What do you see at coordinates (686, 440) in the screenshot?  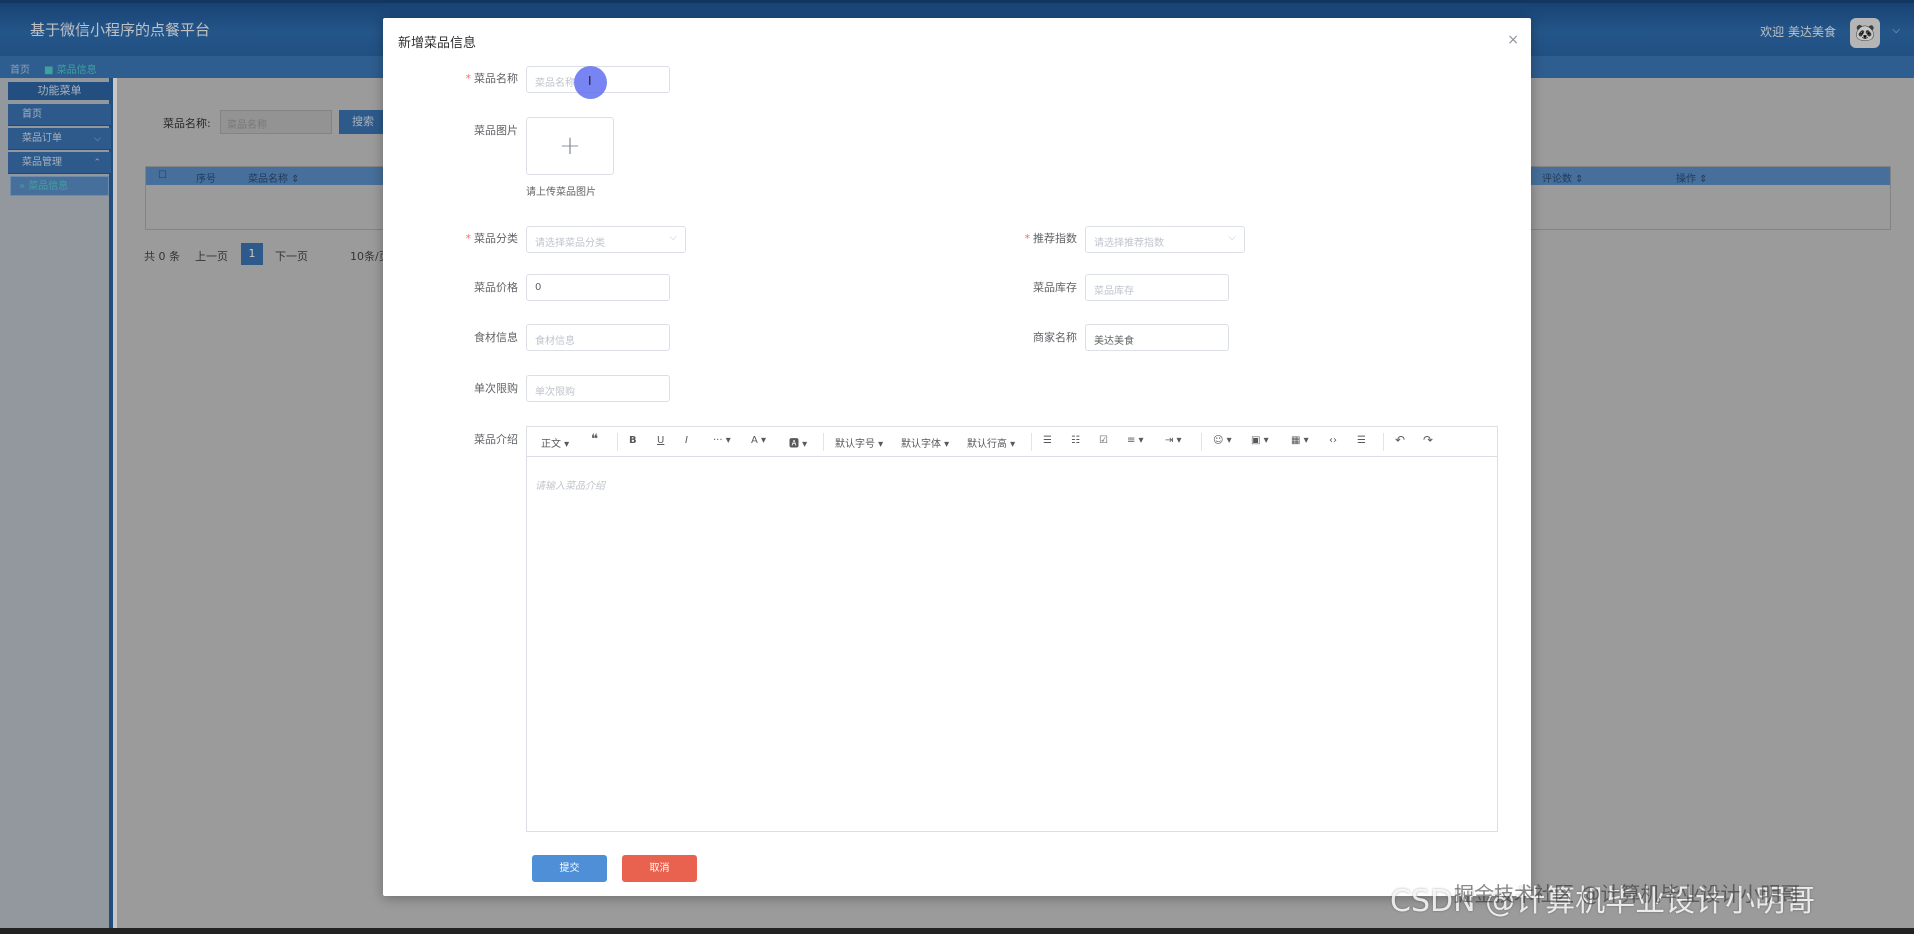 I see `italic-icon: I` at bounding box center [686, 440].